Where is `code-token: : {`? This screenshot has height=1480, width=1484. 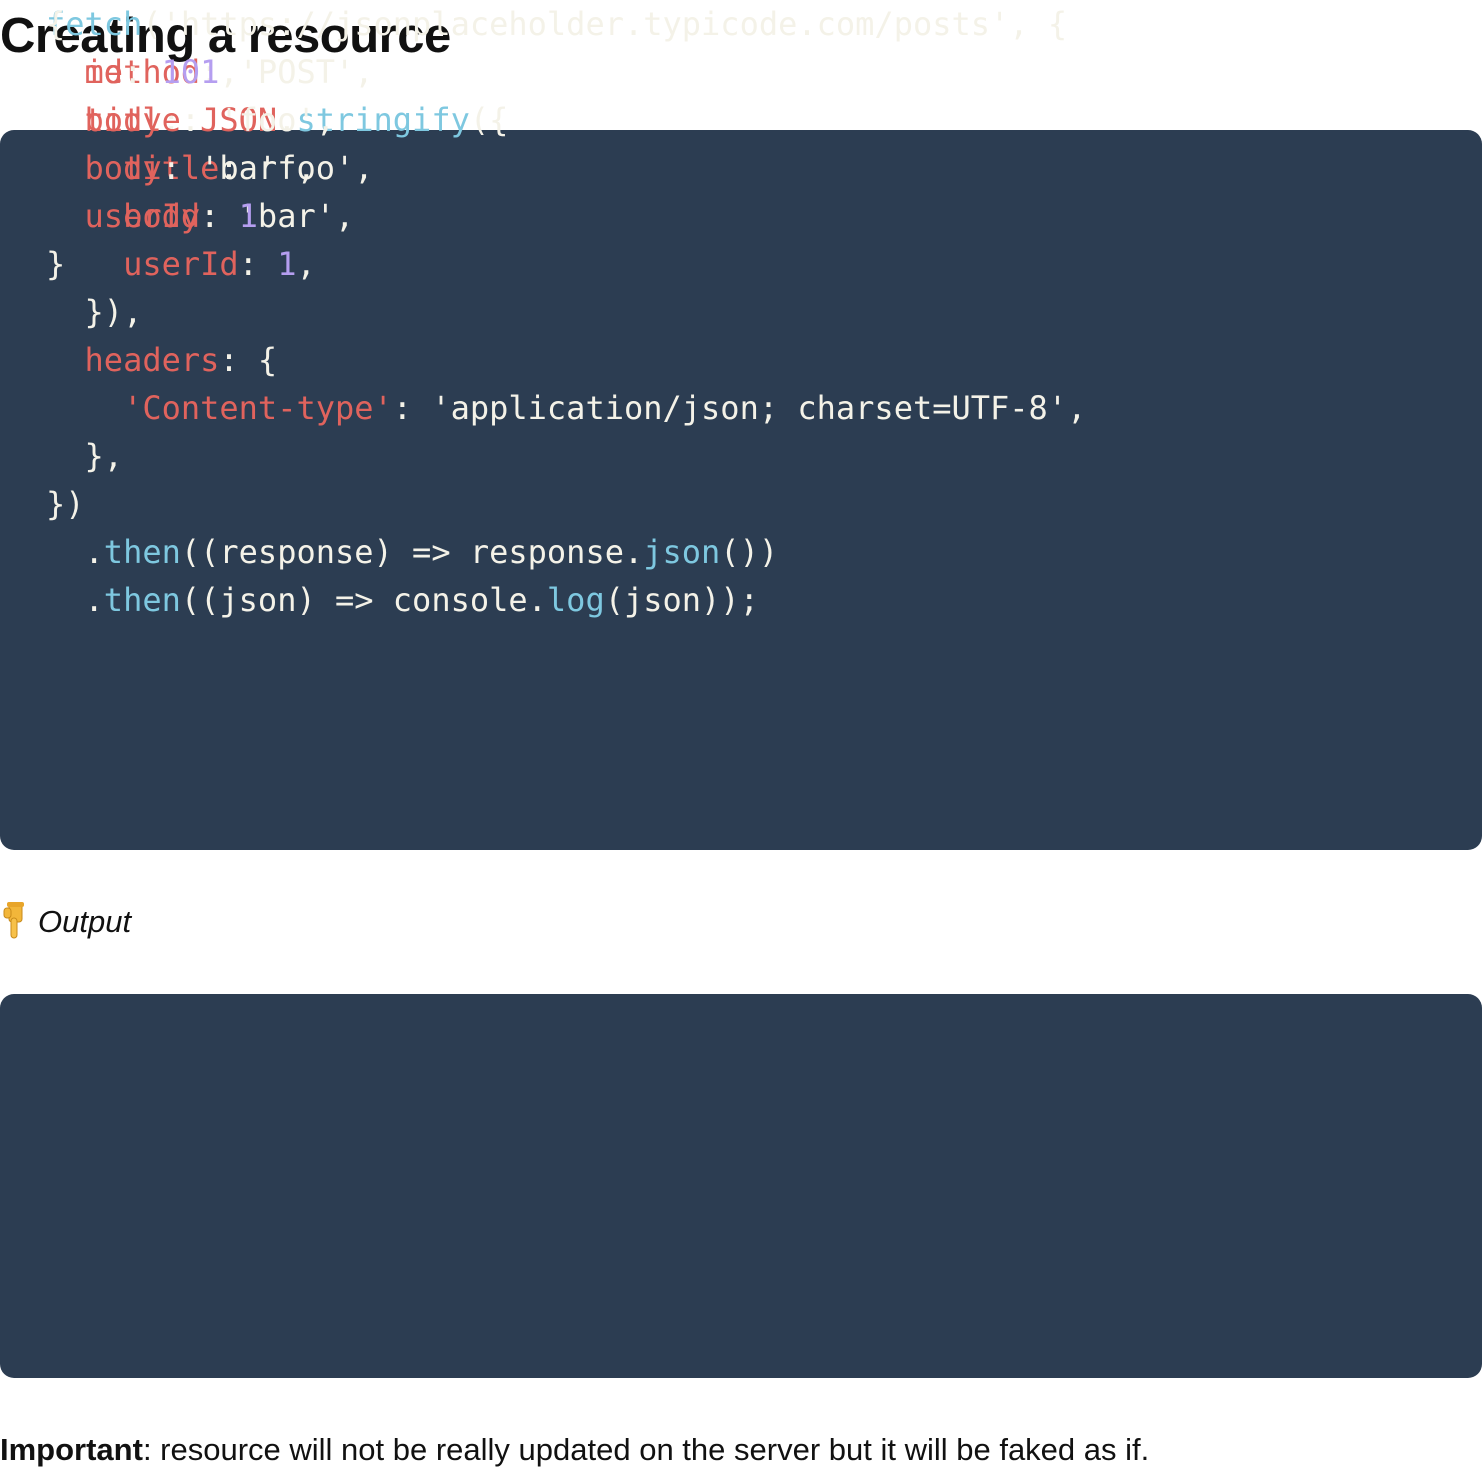 code-token: : { is located at coordinates (248, 360).